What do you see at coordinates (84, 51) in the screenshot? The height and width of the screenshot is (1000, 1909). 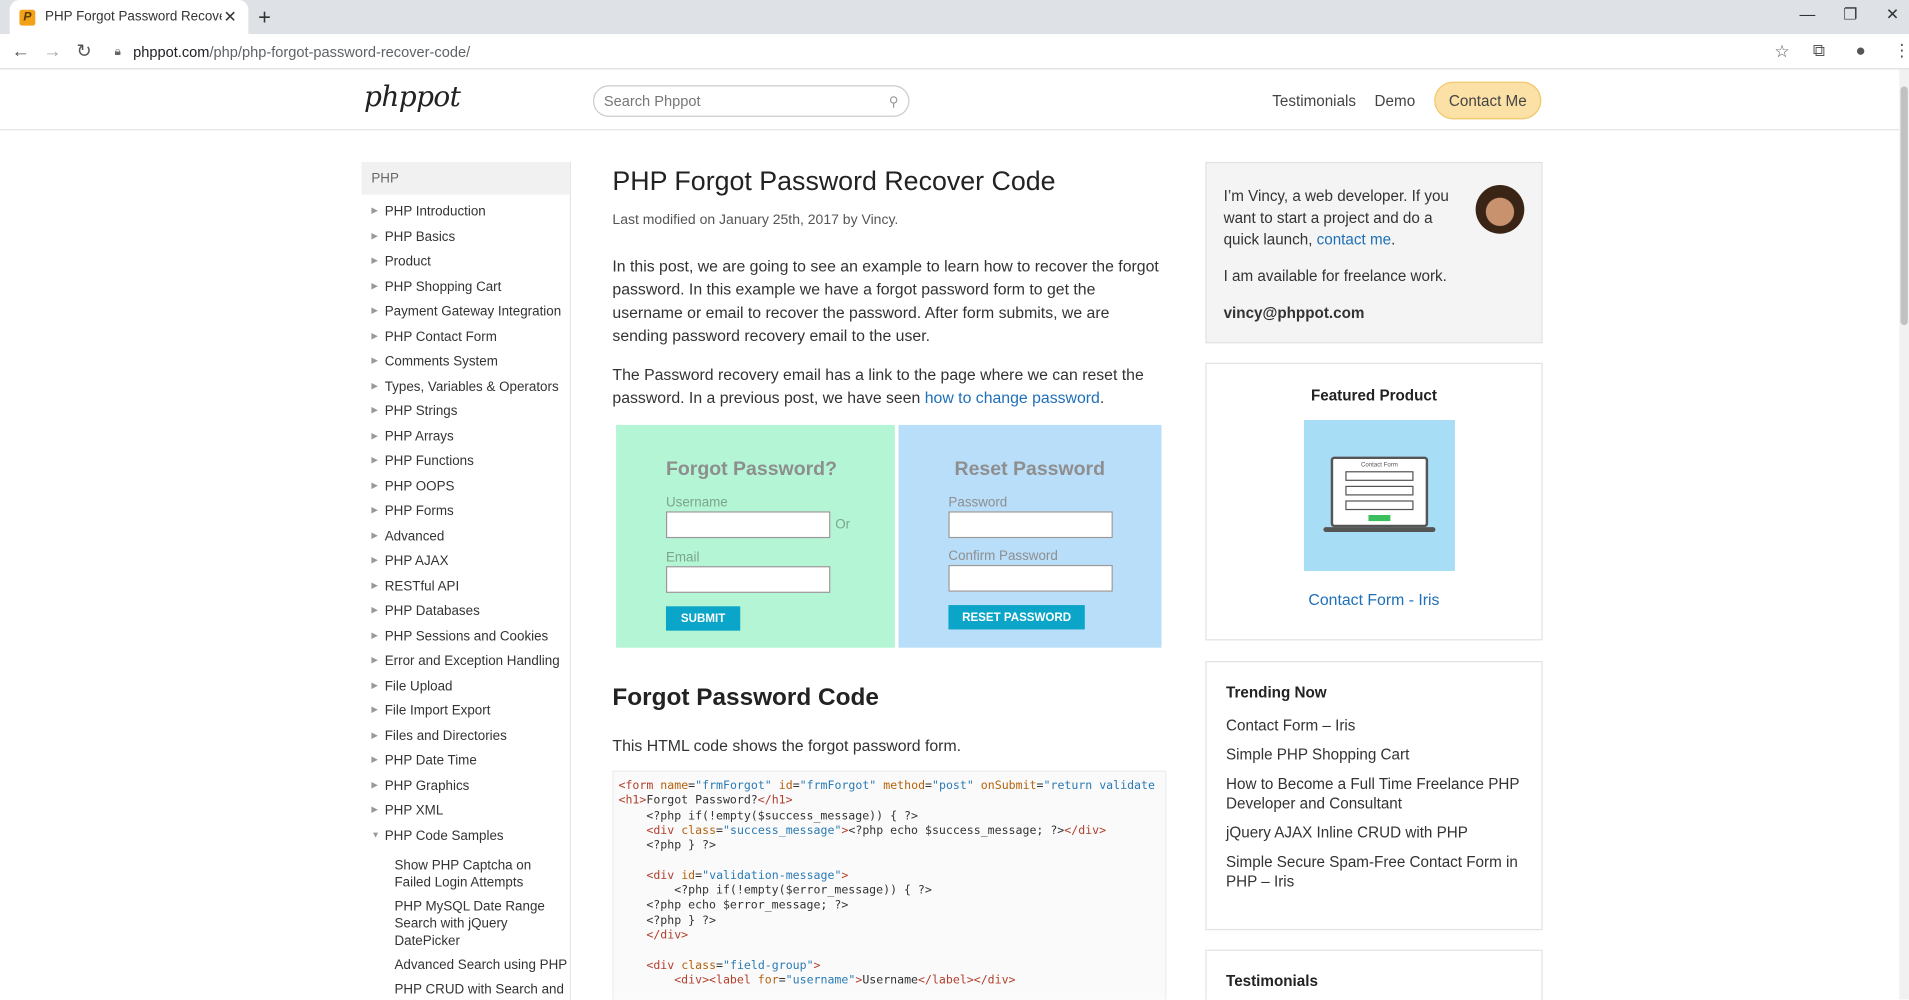 I see `reload-icon: ↻` at bounding box center [84, 51].